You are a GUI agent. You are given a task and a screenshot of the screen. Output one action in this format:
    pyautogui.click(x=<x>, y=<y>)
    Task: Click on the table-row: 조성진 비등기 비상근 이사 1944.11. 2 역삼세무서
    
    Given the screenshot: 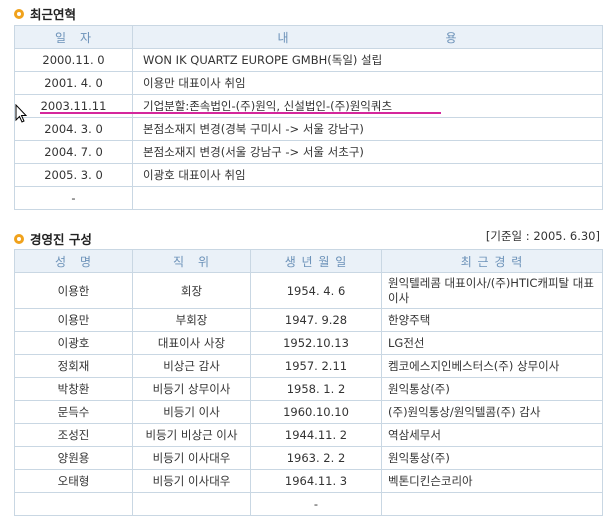 What is the action you would take?
    pyautogui.click(x=308, y=435)
    